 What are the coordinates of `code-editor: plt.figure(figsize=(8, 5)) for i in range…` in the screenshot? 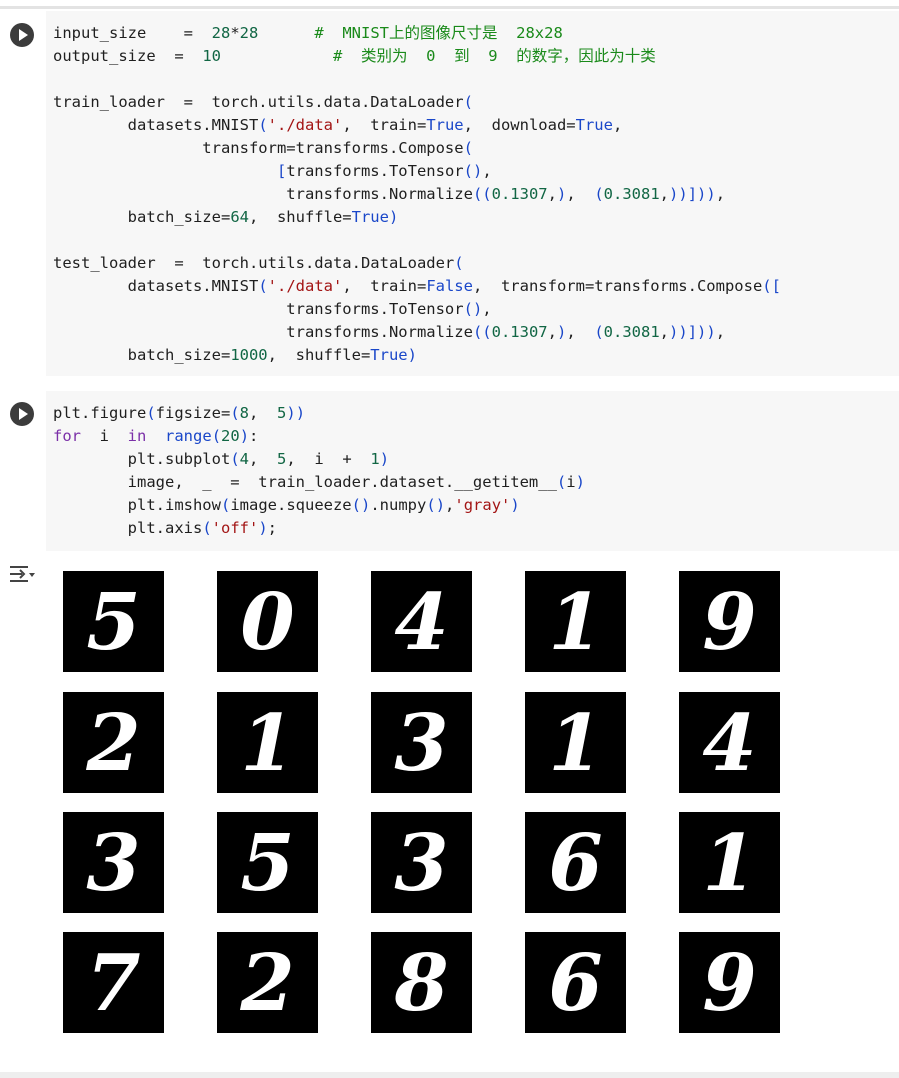 It's located at (472, 471).